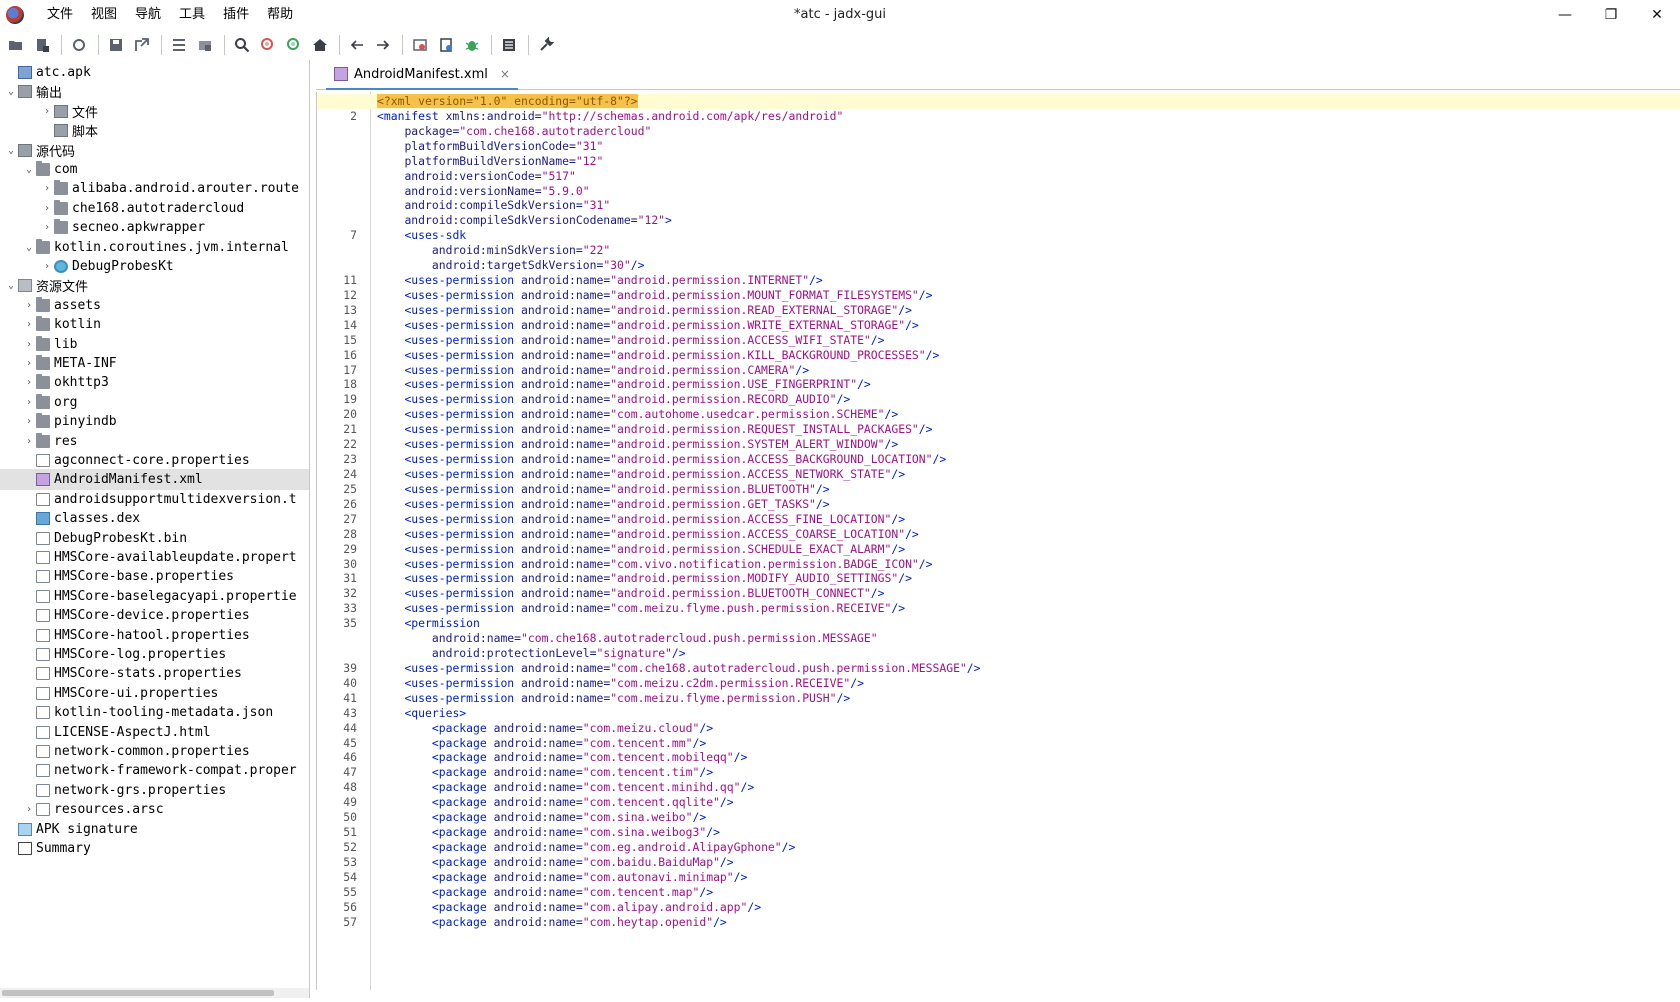  I want to click on tree-item: ⌄ 资源文件, so click(154, 285).